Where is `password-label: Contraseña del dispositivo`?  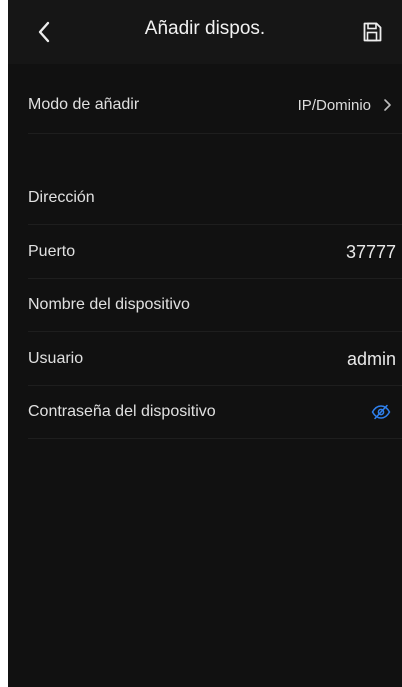
password-label: Contraseña del dispositivo is located at coordinates (122, 411).